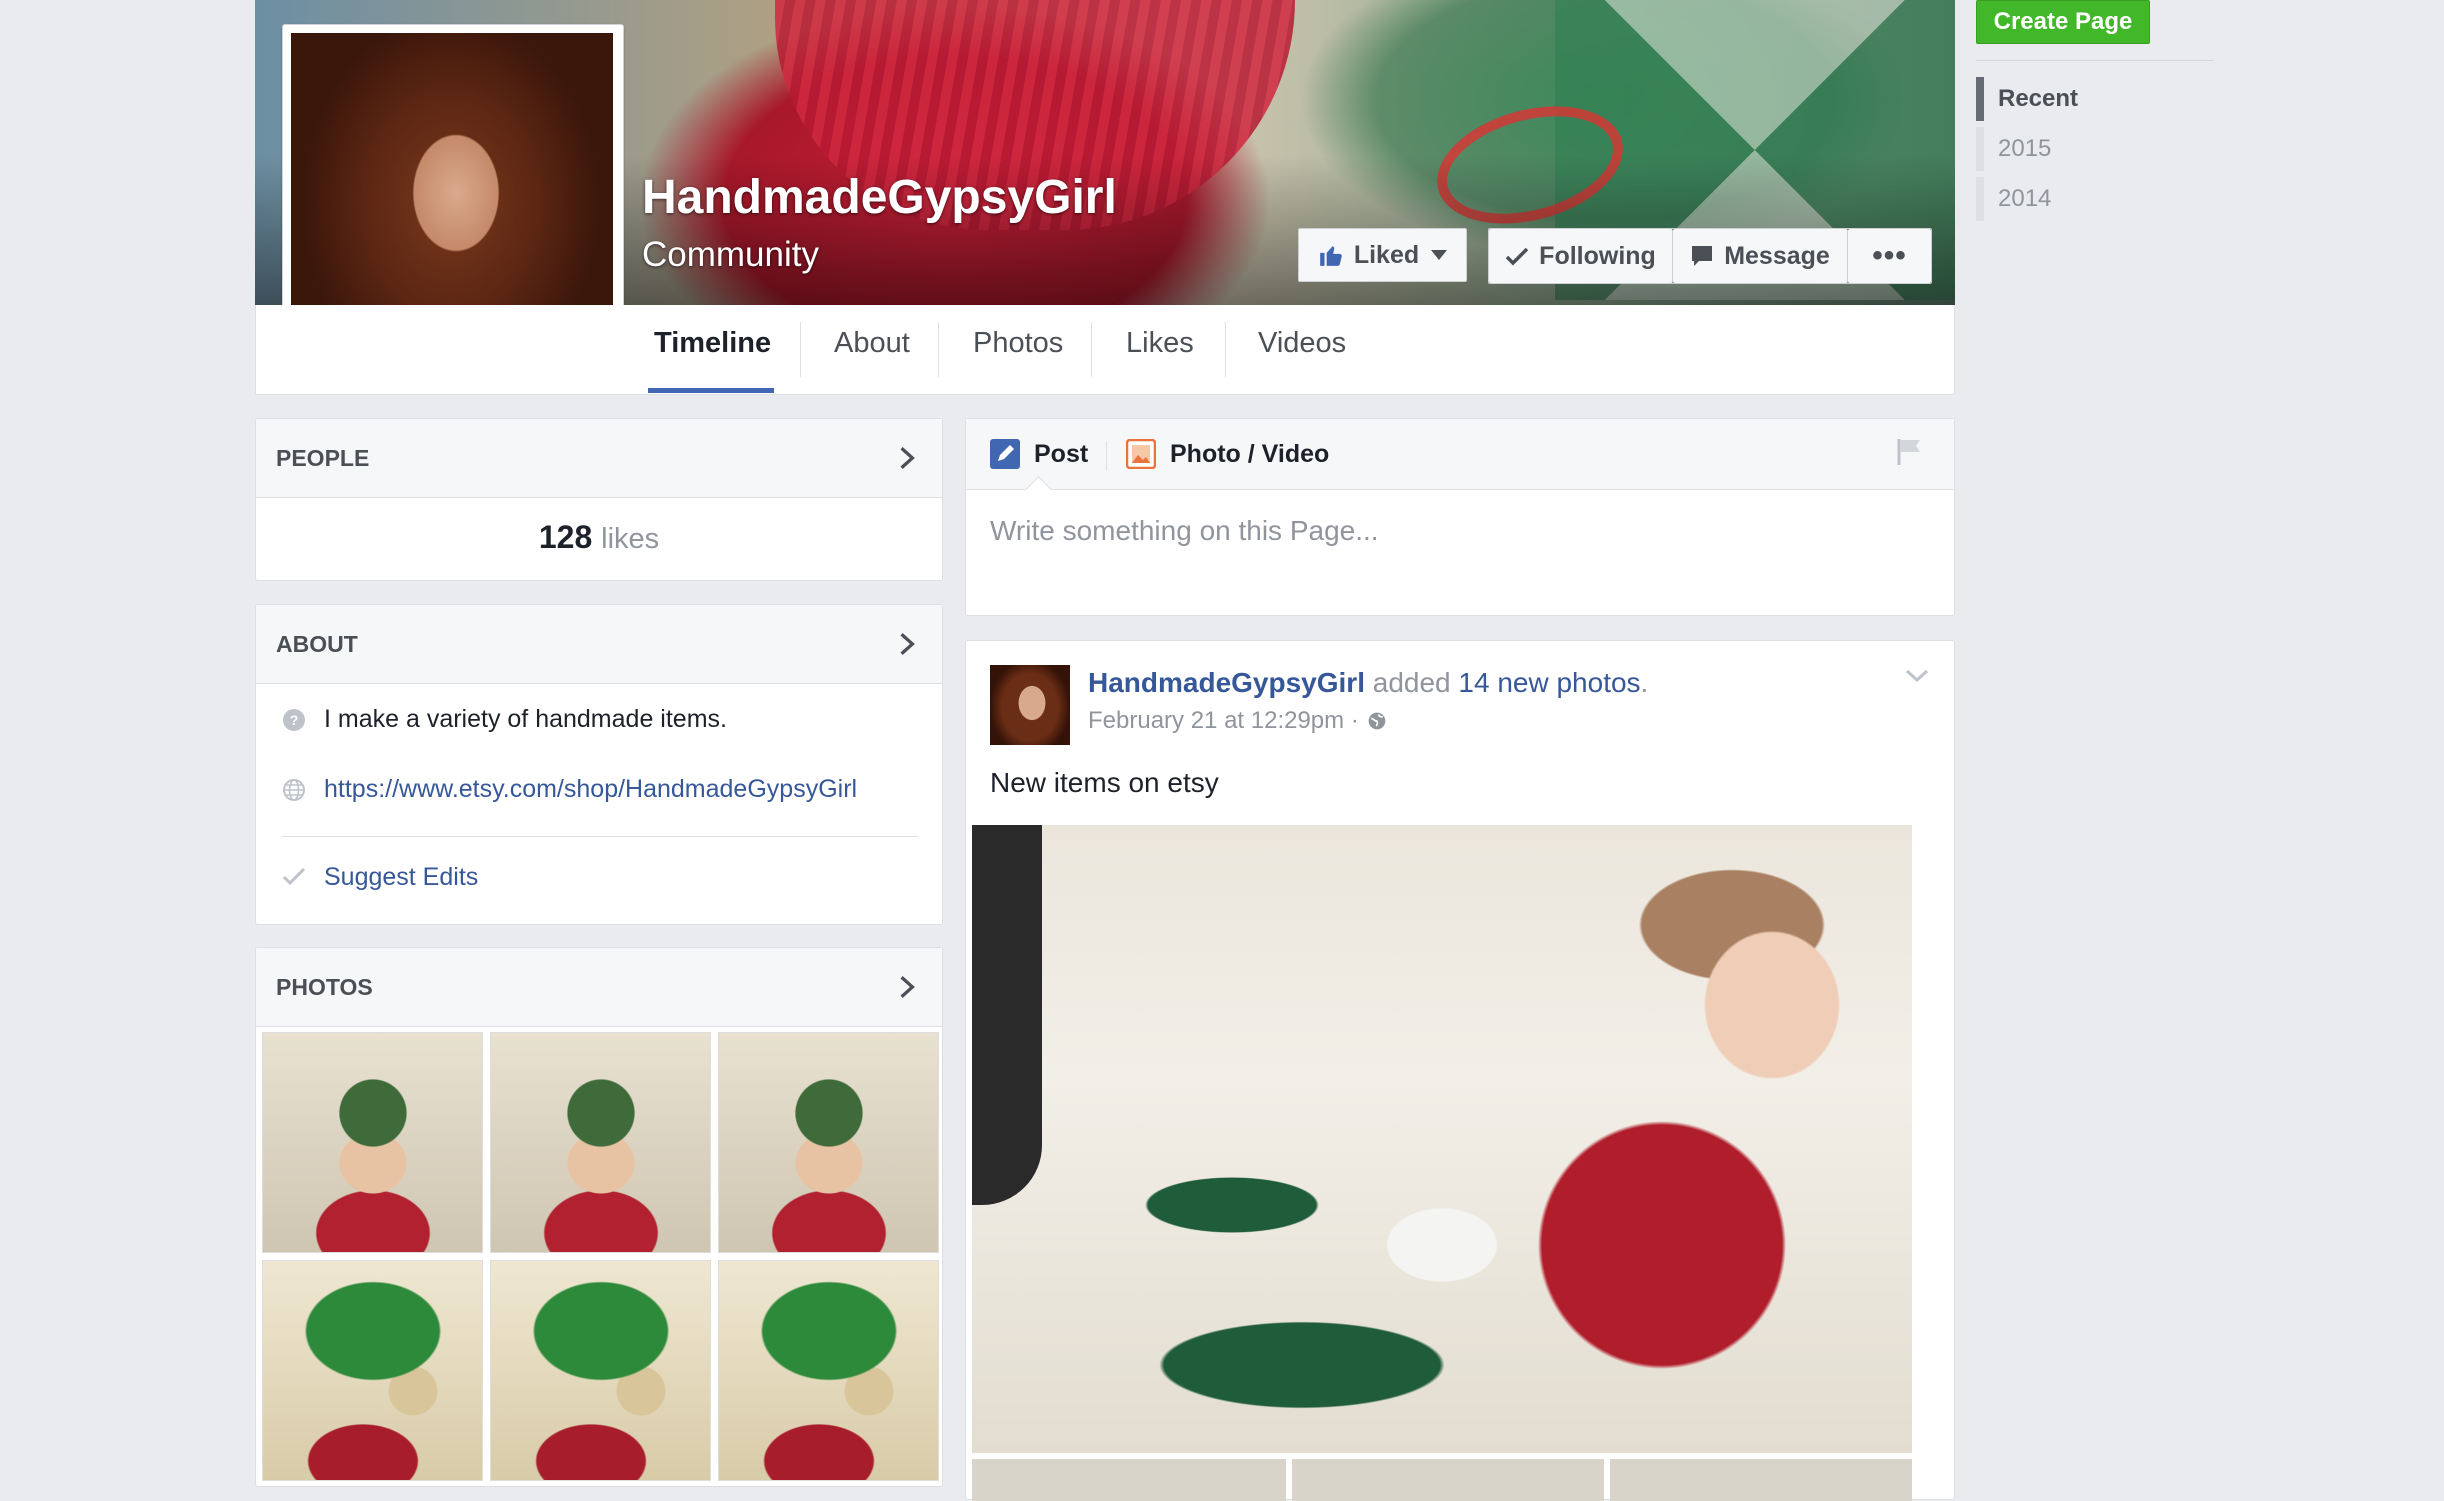 This screenshot has width=2444, height=1501. I want to click on composer-photo-tab: Photo / Video, so click(1227, 454).